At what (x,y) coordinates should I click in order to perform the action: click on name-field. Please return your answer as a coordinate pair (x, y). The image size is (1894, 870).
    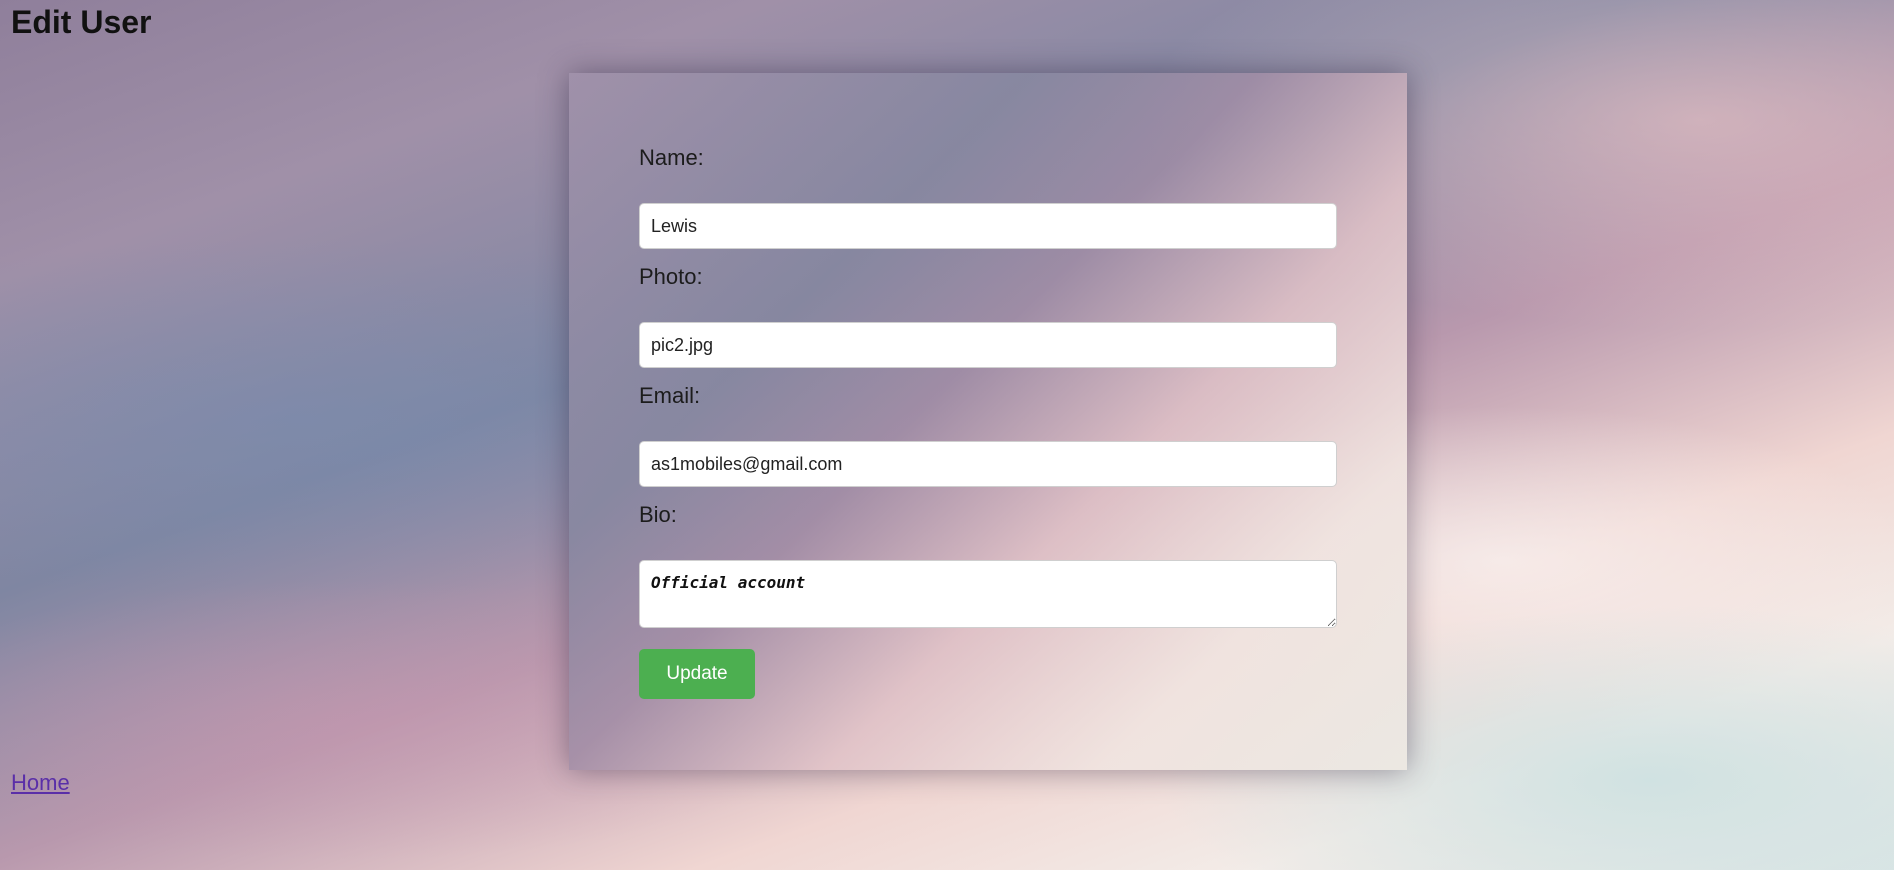
    Looking at the image, I should click on (988, 226).